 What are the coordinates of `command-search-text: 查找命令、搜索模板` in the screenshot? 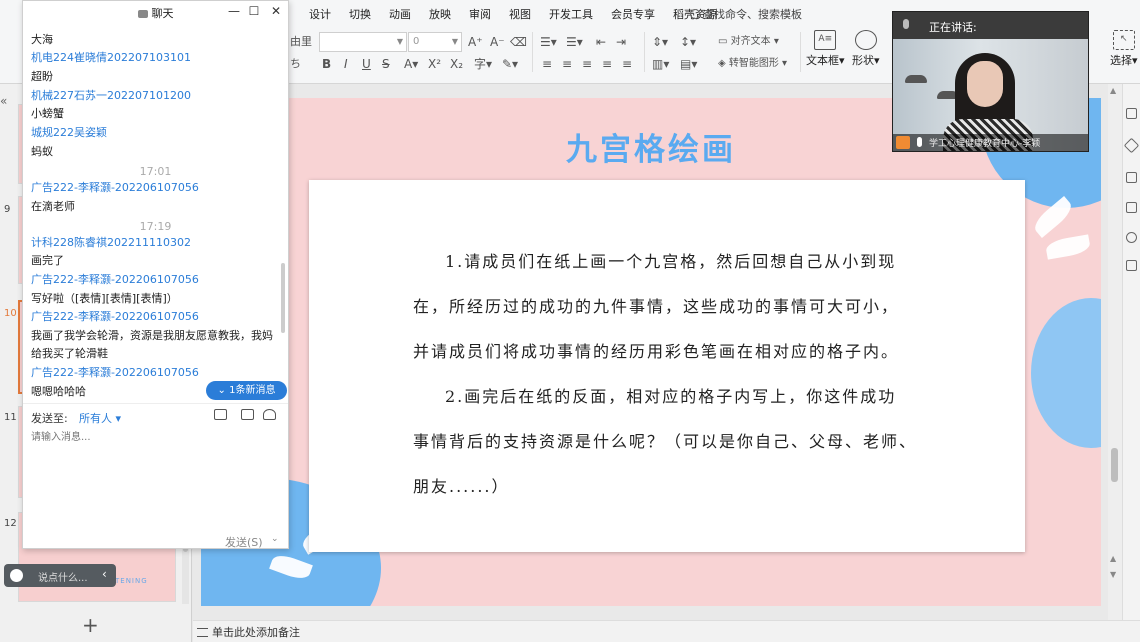 It's located at (752, 14).